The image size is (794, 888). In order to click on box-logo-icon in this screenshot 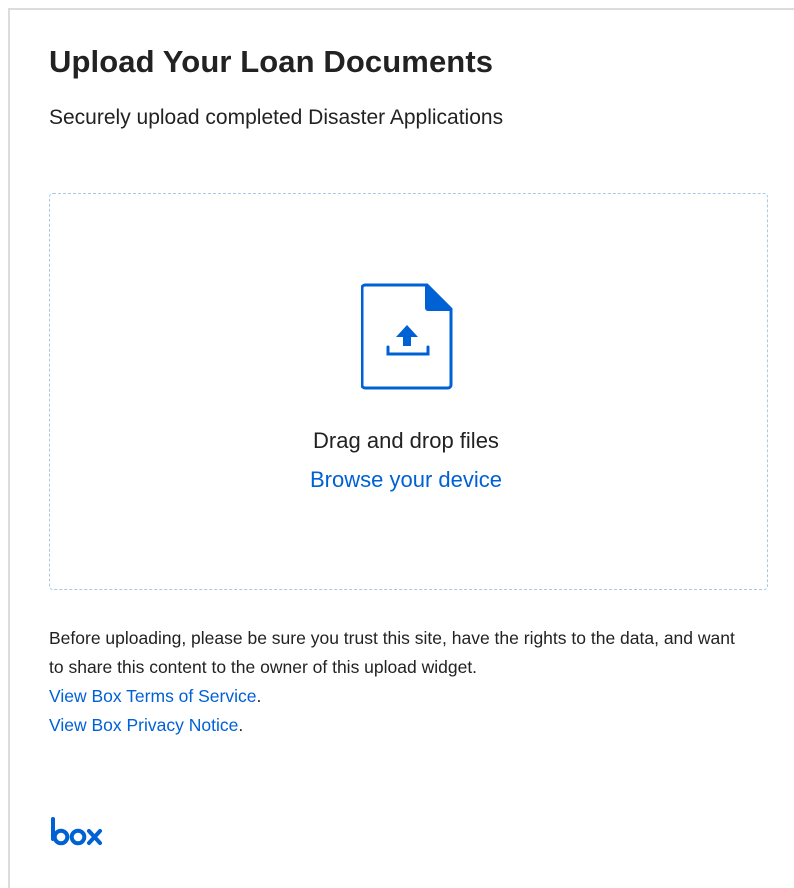, I will do `click(76, 831)`.